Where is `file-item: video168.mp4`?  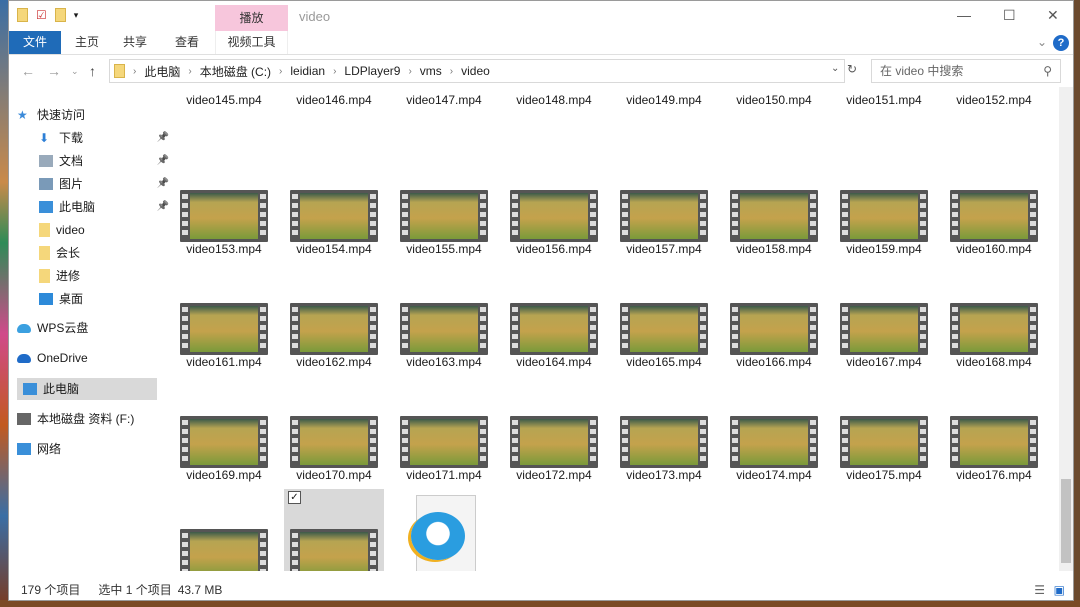
file-item: video168.mp4 is located at coordinates (994, 319).